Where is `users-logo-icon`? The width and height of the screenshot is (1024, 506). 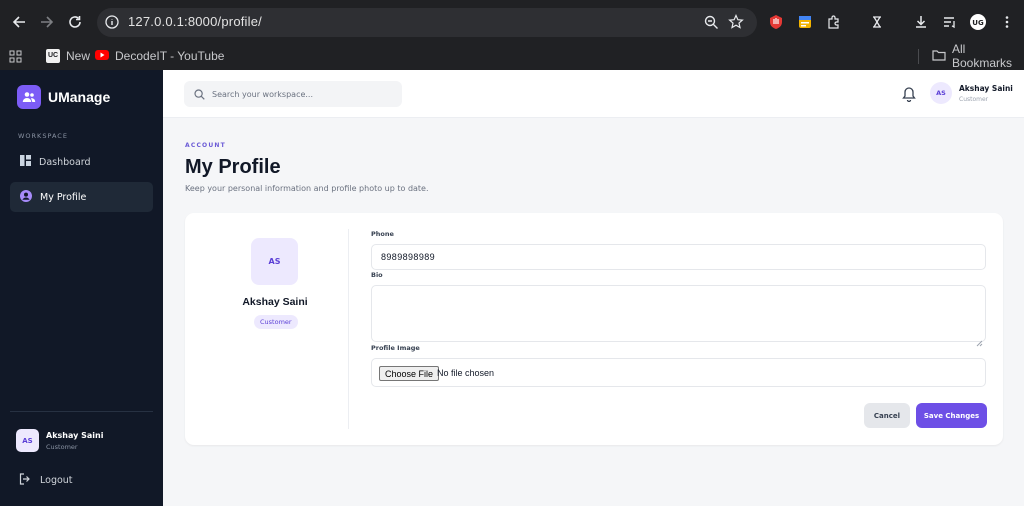
users-logo-icon is located at coordinates (29, 97).